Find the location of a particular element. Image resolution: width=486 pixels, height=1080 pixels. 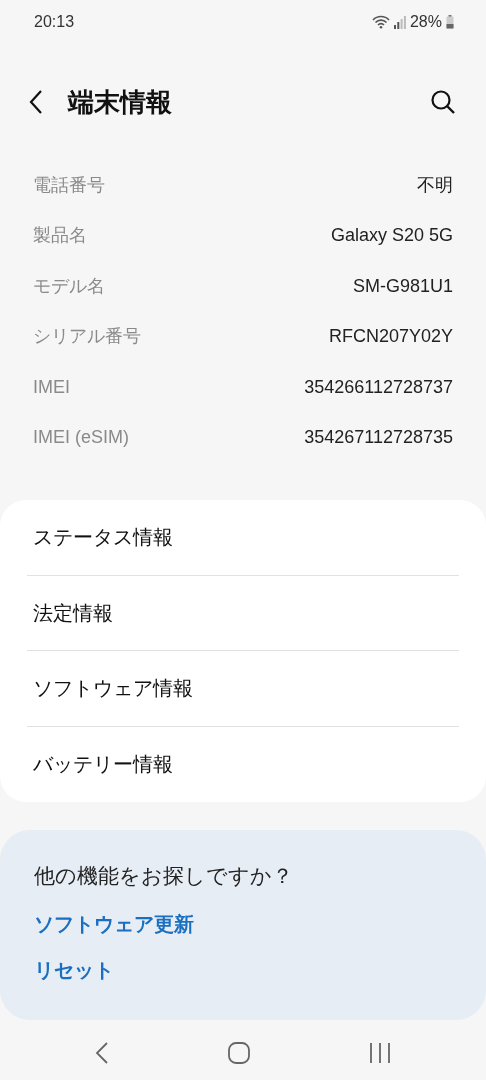

info-label: IMEI (eSIM) is located at coordinates (81, 438).